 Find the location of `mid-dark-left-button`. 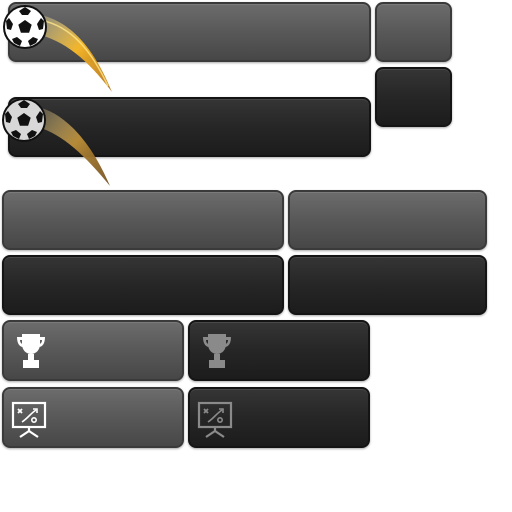

mid-dark-left-button is located at coordinates (143, 285).